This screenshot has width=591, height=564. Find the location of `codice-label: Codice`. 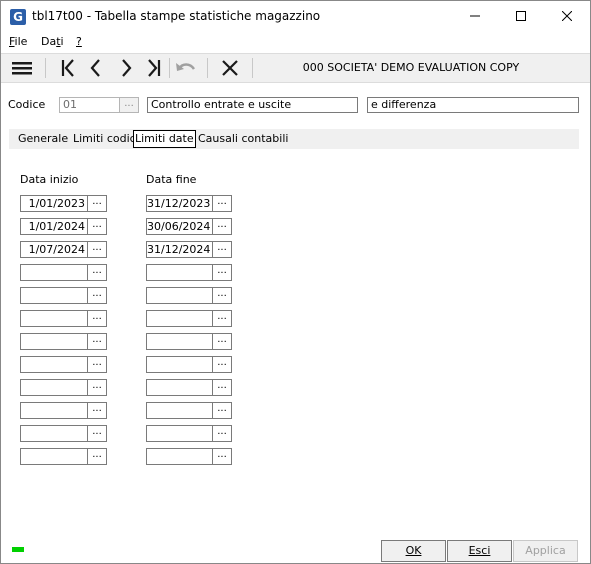

codice-label: Codice is located at coordinates (27, 104).